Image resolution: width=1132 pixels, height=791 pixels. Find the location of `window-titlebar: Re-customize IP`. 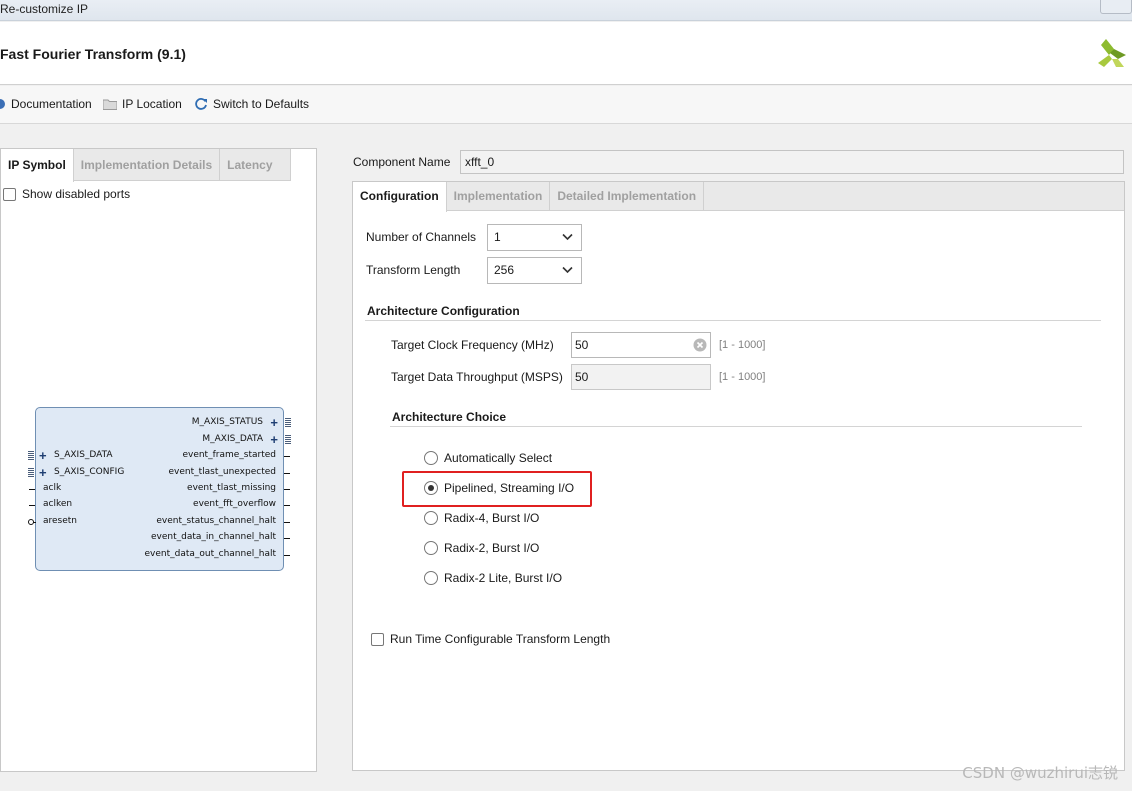

window-titlebar: Re-customize IP is located at coordinates (566, 10).